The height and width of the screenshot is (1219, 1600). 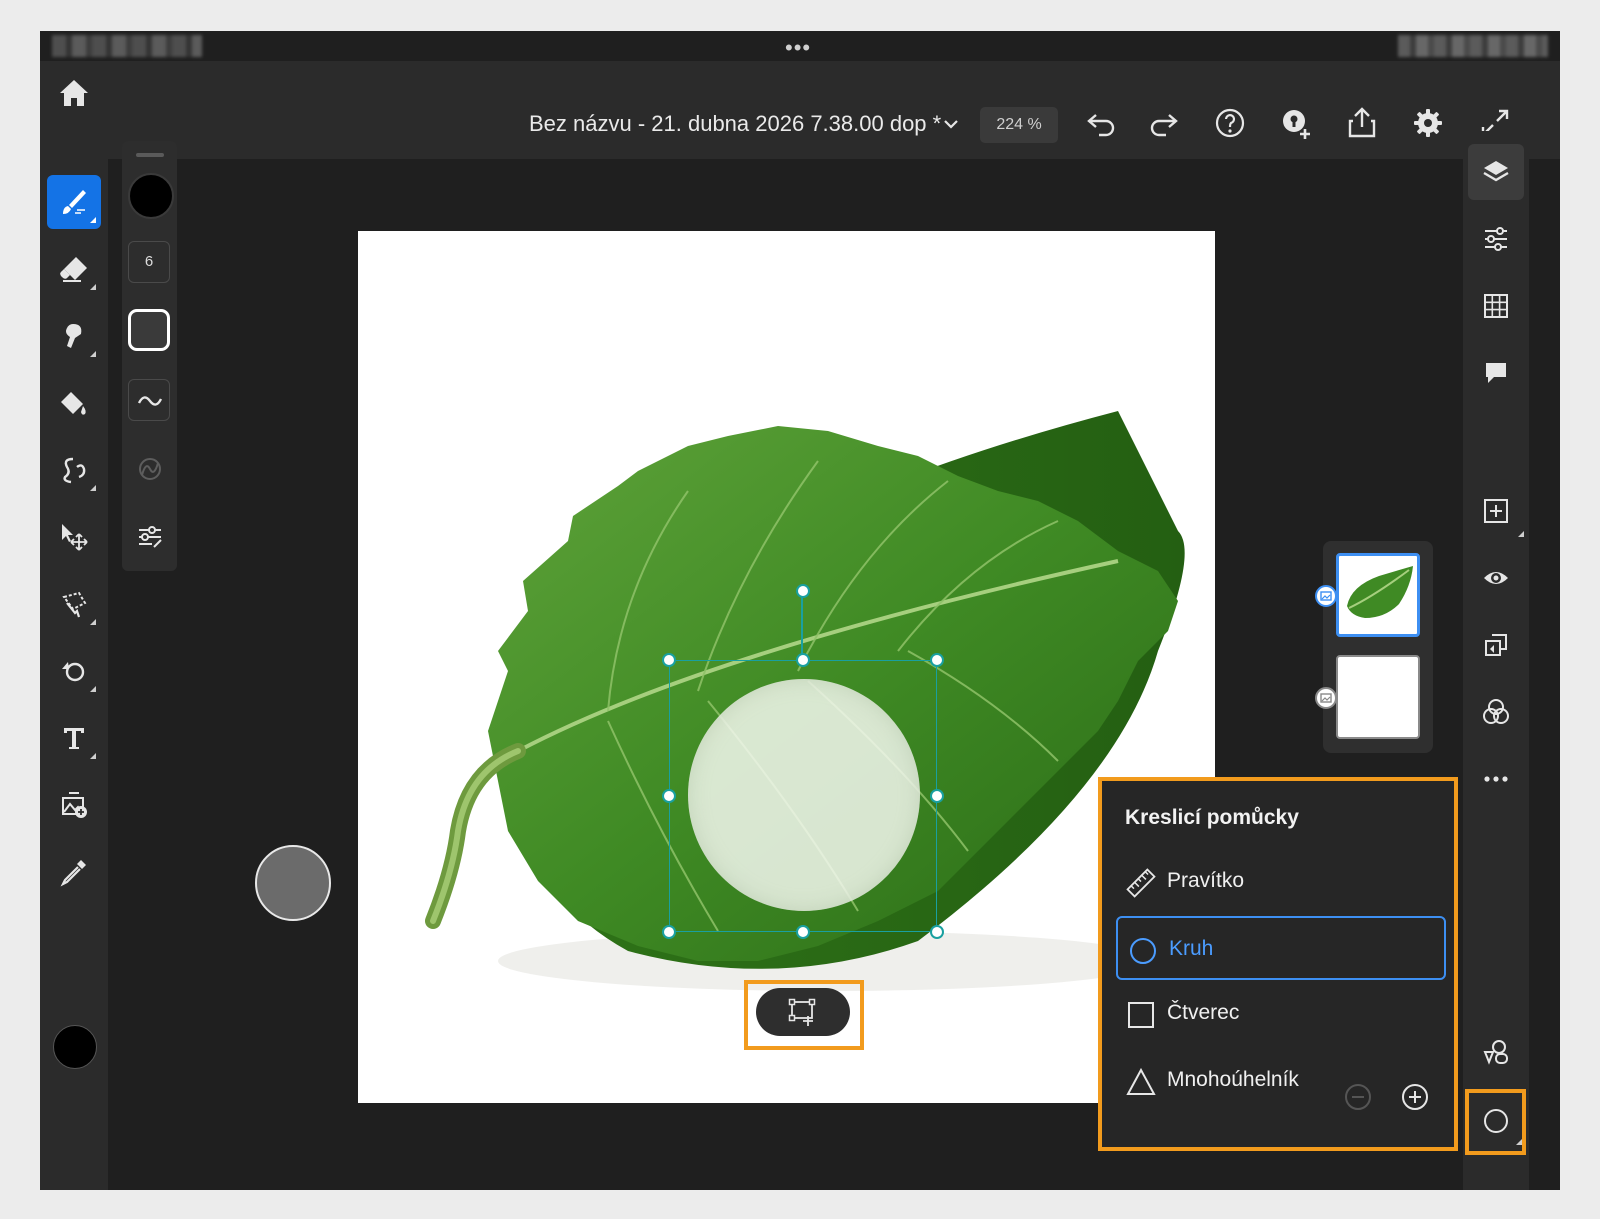 I want to click on rotate-handle, so click(x=803, y=591).